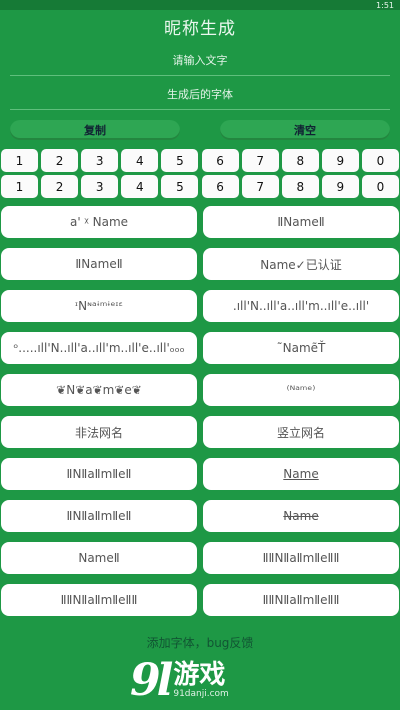 This screenshot has height=710, width=400. What do you see at coordinates (201, 694) in the screenshot?
I see `logo-site: 91danji.com` at bounding box center [201, 694].